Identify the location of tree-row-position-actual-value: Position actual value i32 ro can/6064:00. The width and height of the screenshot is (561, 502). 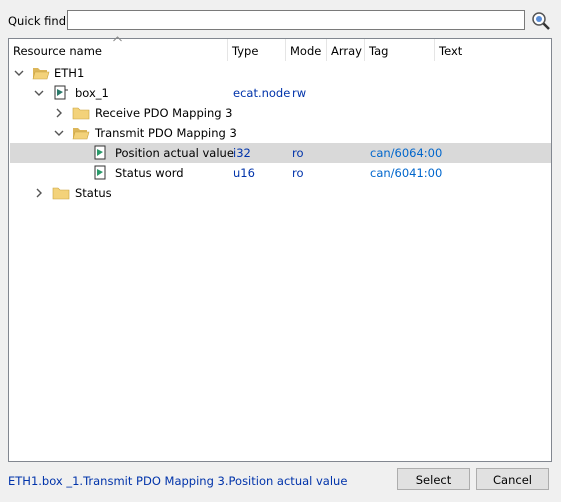
(280, 153).